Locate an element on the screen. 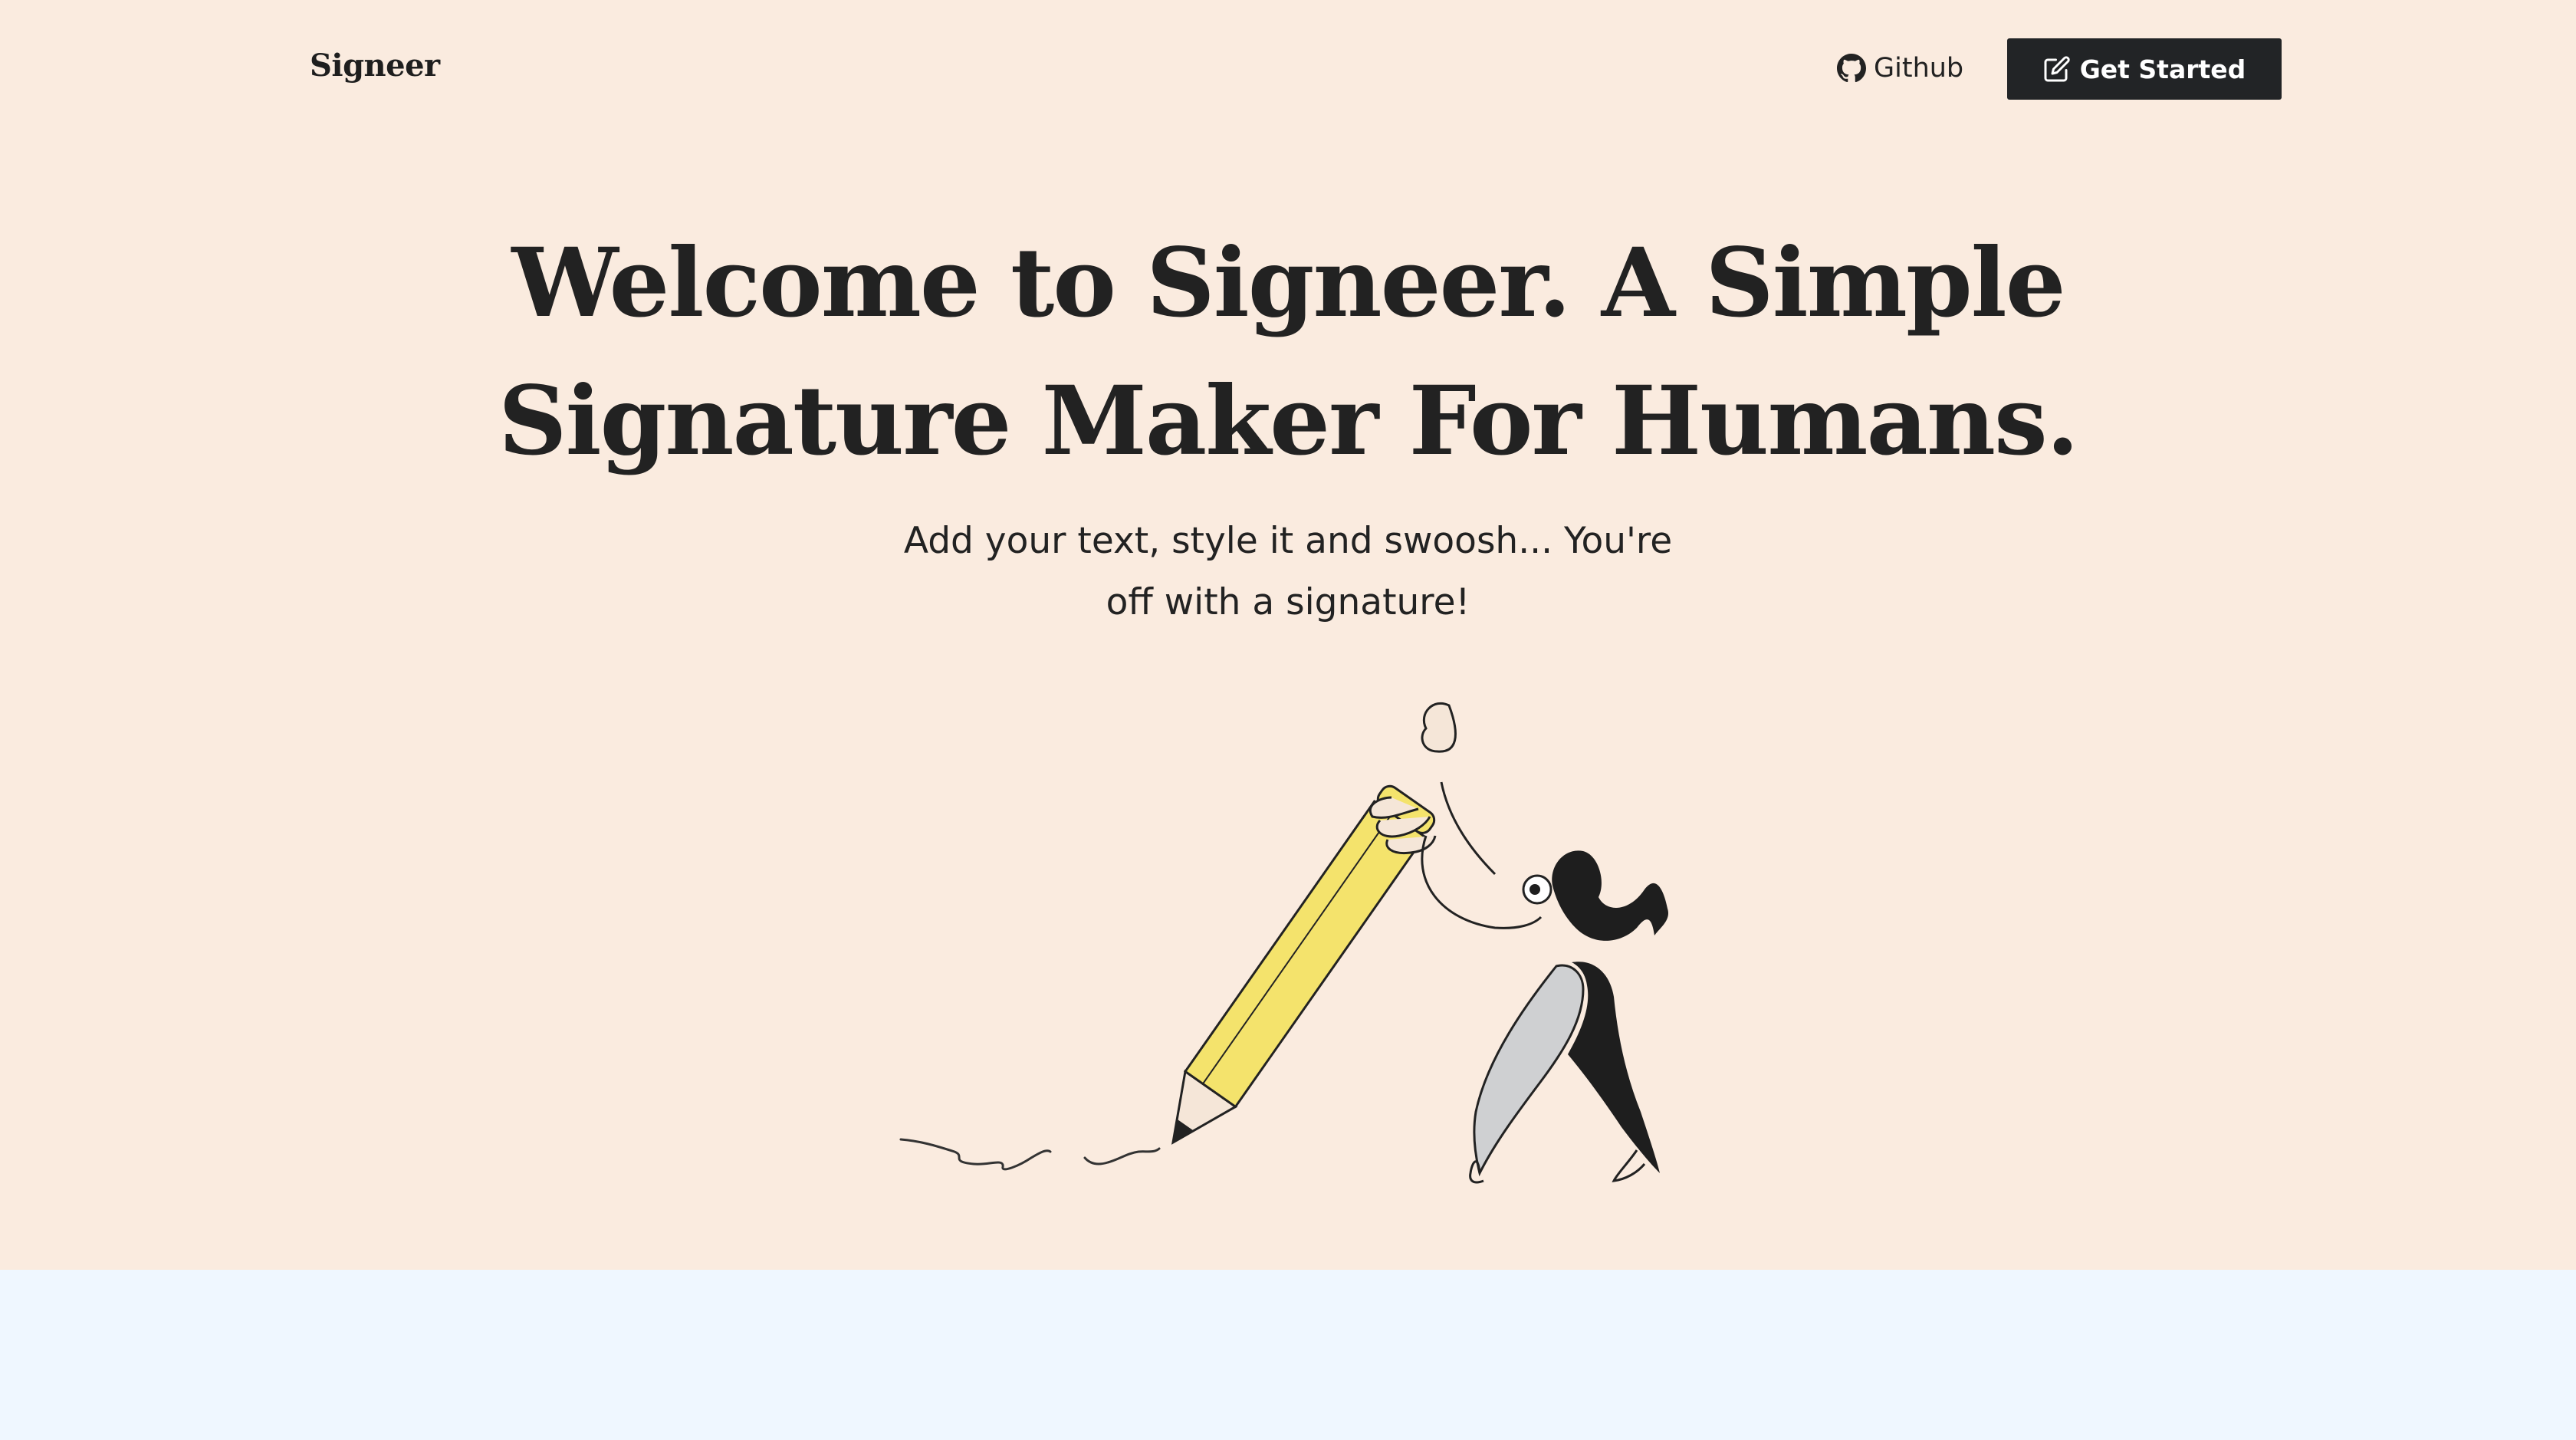  get-started-button: Get Started is located at coordinates (2145, 69).